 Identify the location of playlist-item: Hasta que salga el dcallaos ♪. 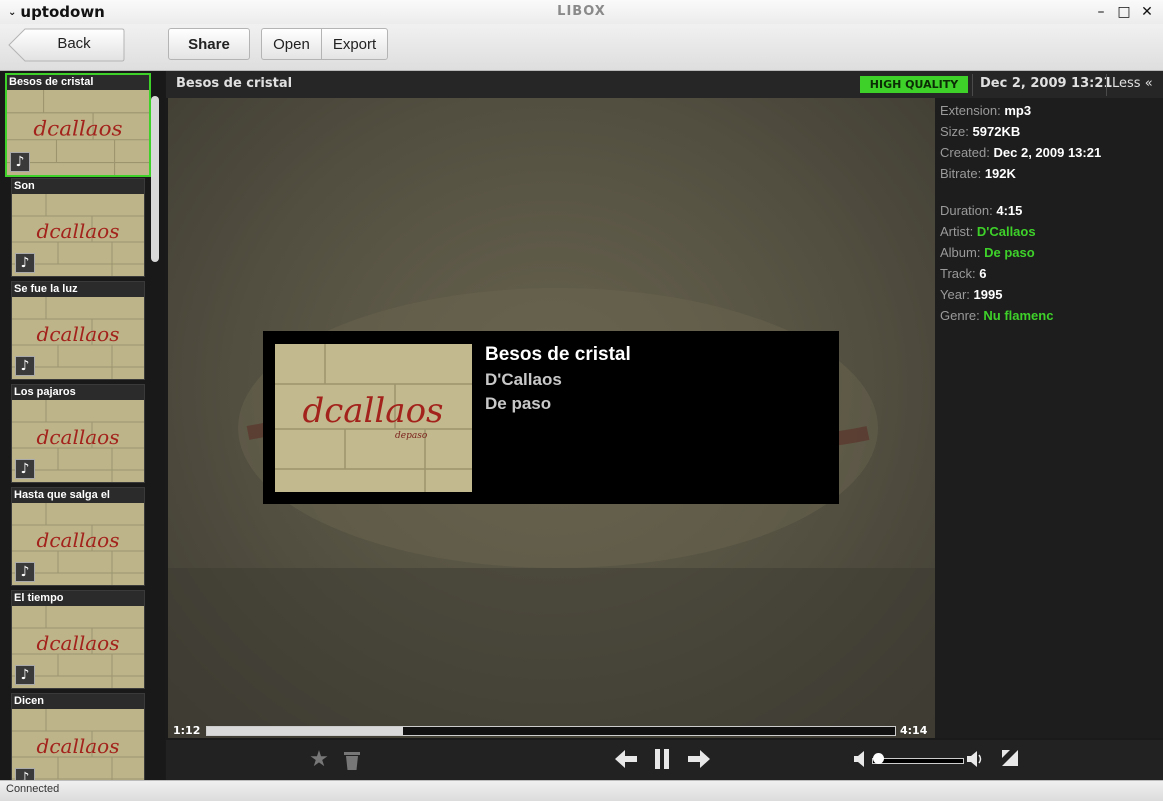
(78, 536).